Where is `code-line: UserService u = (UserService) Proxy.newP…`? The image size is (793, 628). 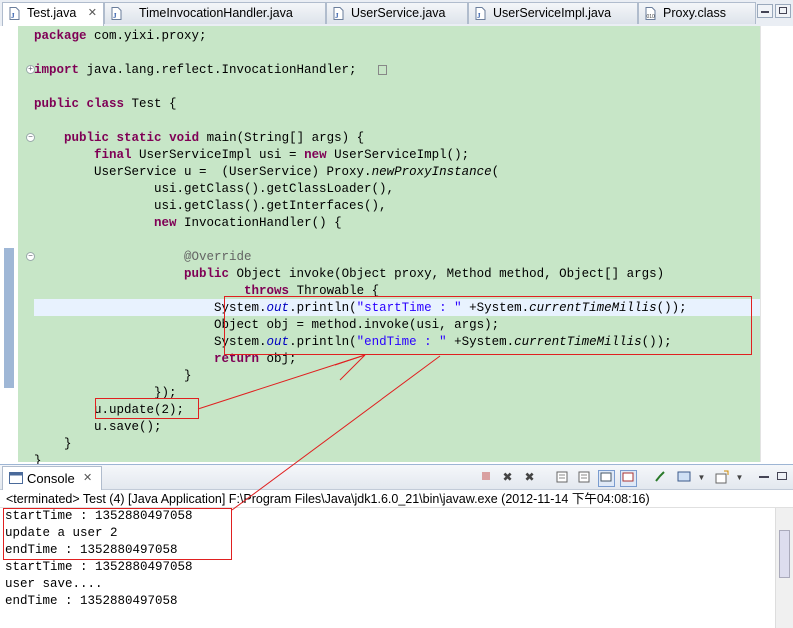
code-line: UserService u = (UserService) Proxy.newP… is located at coordinates (266, 172).